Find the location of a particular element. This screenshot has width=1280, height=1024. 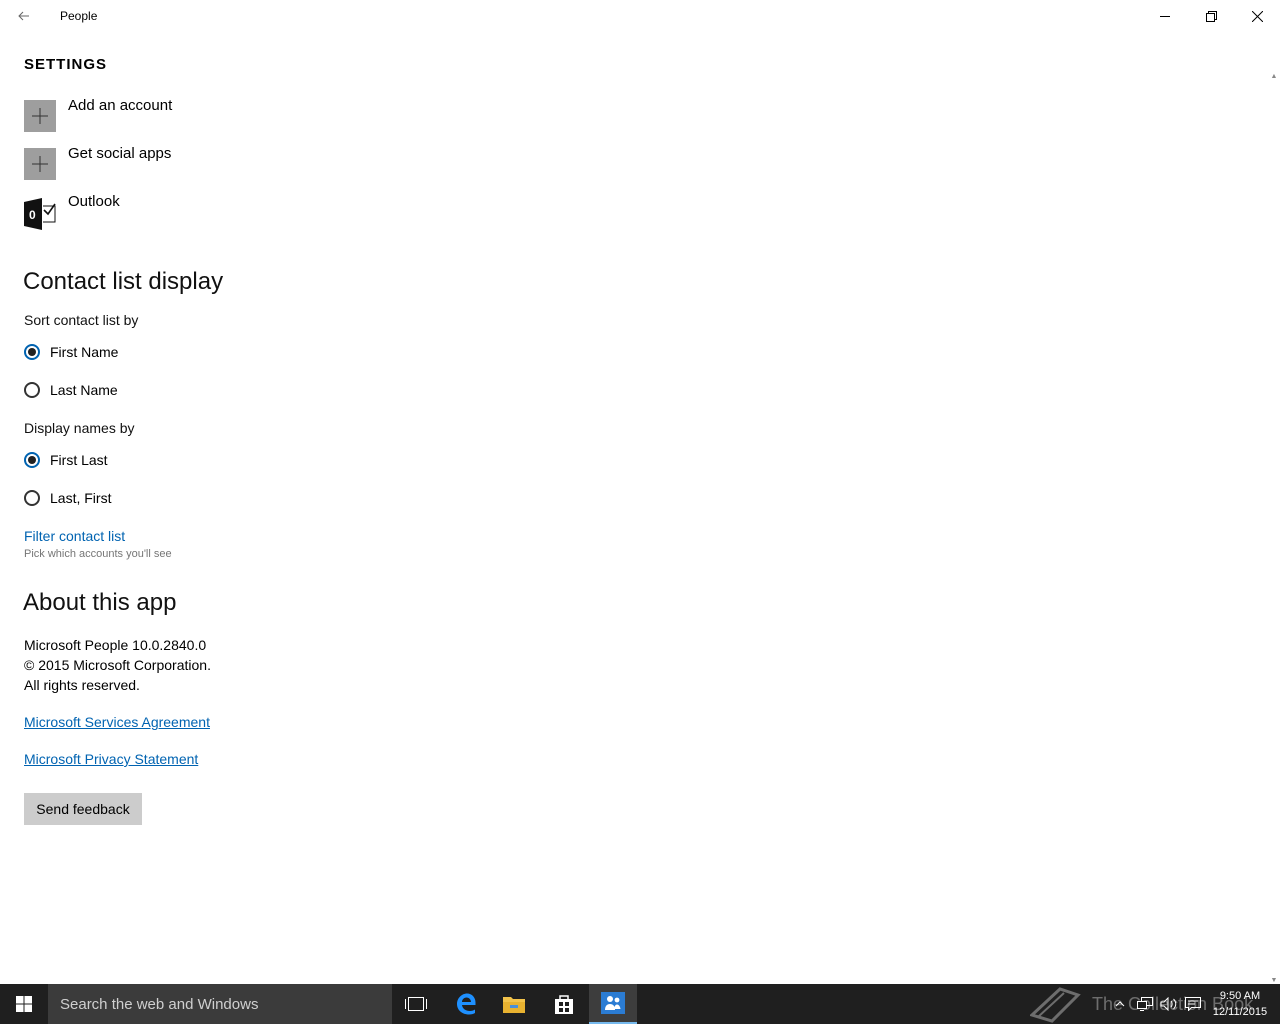

radio-first-last-label: First Last is located at coordinates (79, 460).